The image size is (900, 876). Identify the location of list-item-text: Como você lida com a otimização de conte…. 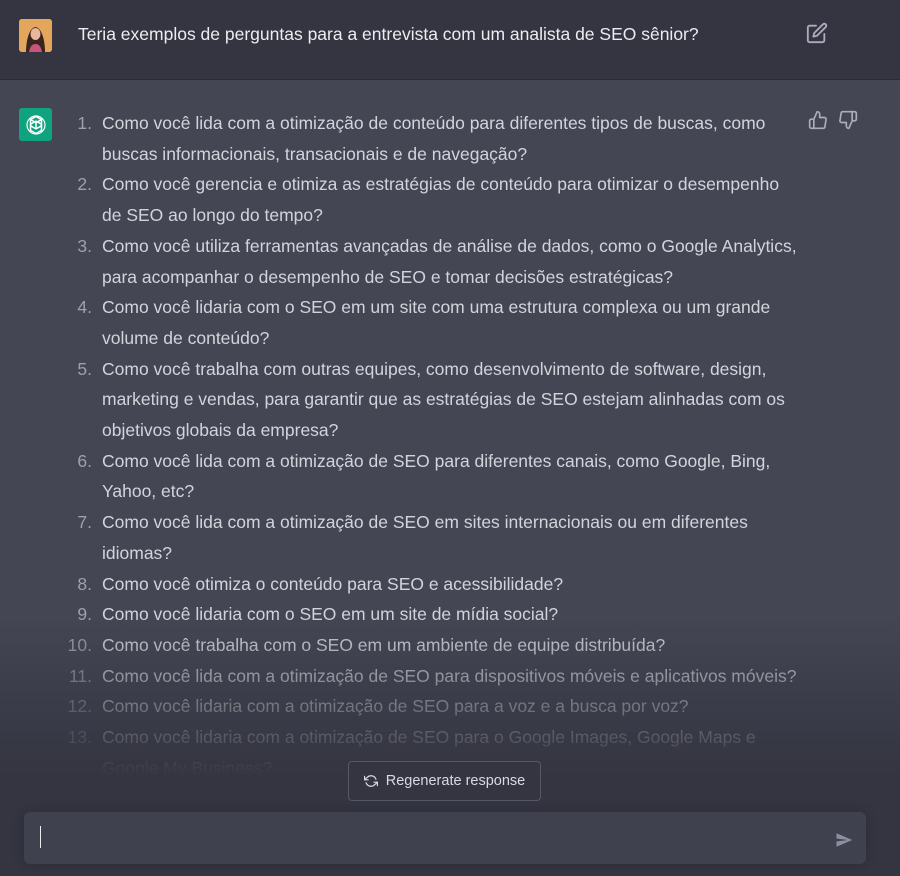
(434, 138).